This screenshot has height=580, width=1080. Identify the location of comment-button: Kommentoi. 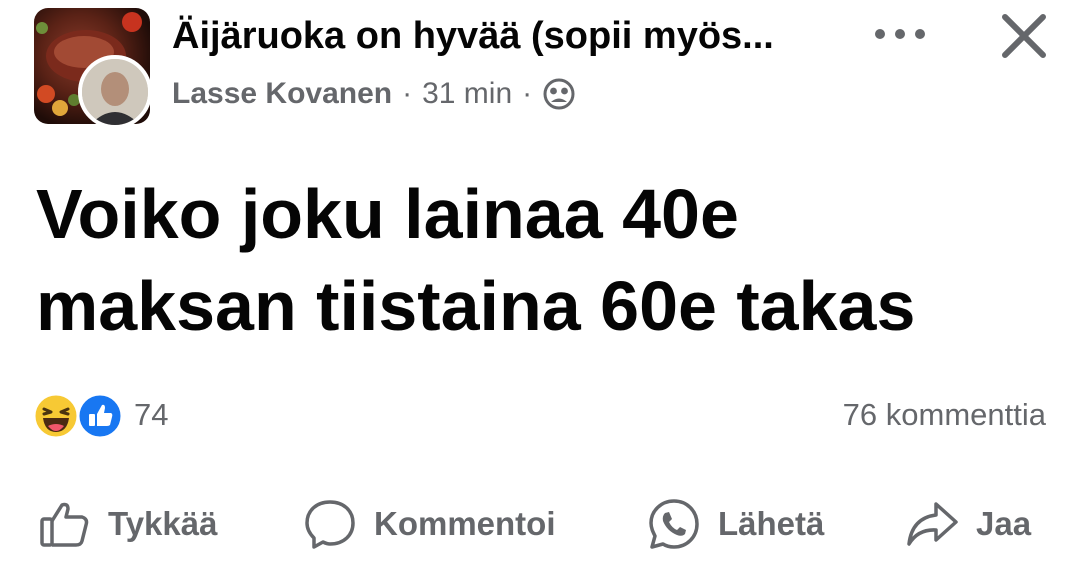
(429, 524).